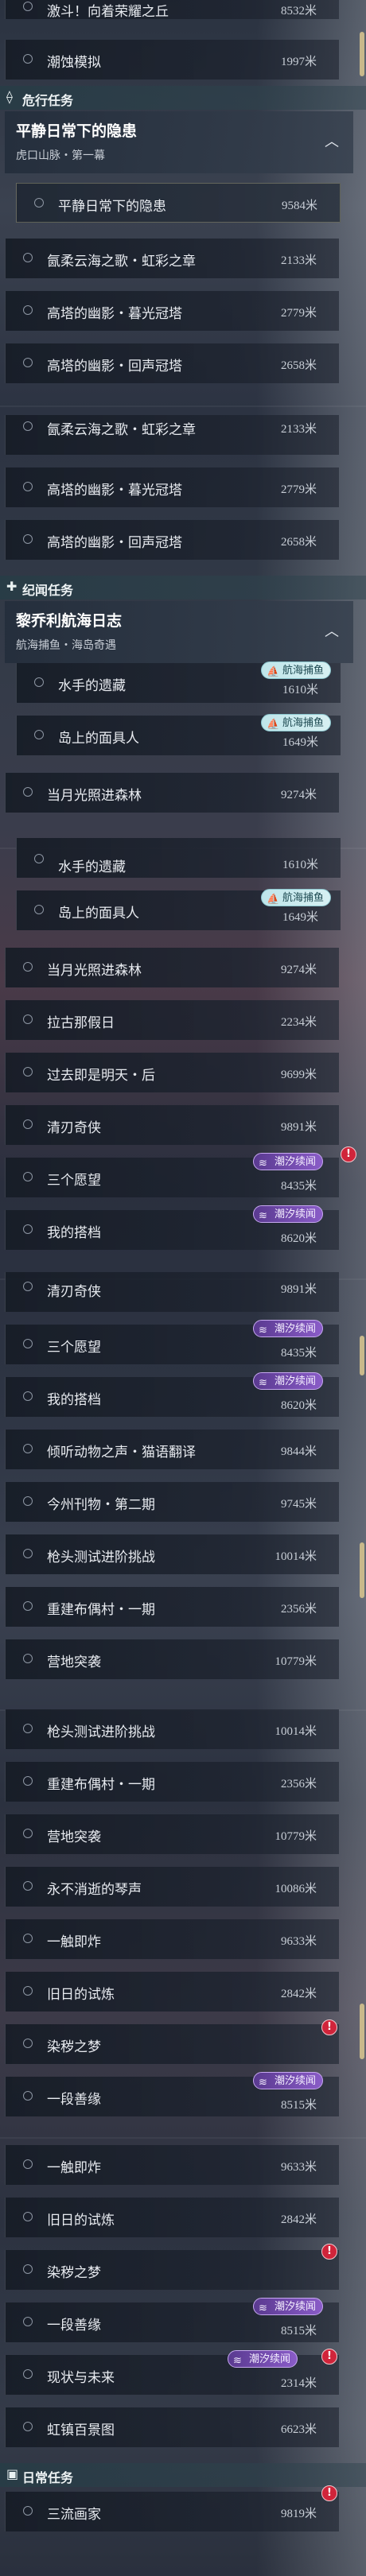  What do you see at coordinates (101, 1076) in the screenshot?
I see `task-name: 过去即是明天・后` at bounding box center [101, 1076].